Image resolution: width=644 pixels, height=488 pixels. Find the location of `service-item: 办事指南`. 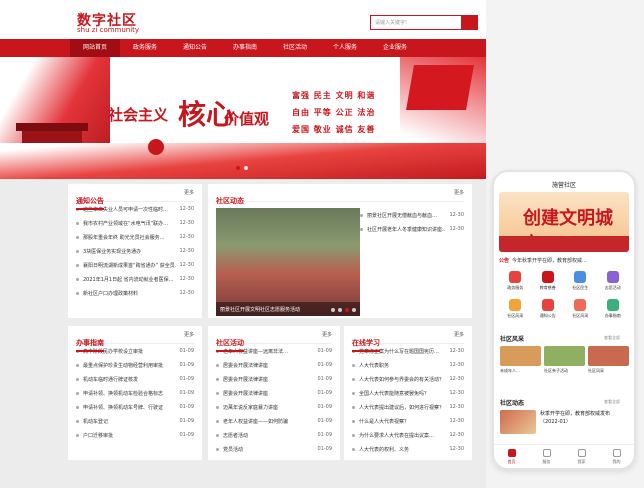

service-item: 办事指南 is located at coordinates (613, 311).